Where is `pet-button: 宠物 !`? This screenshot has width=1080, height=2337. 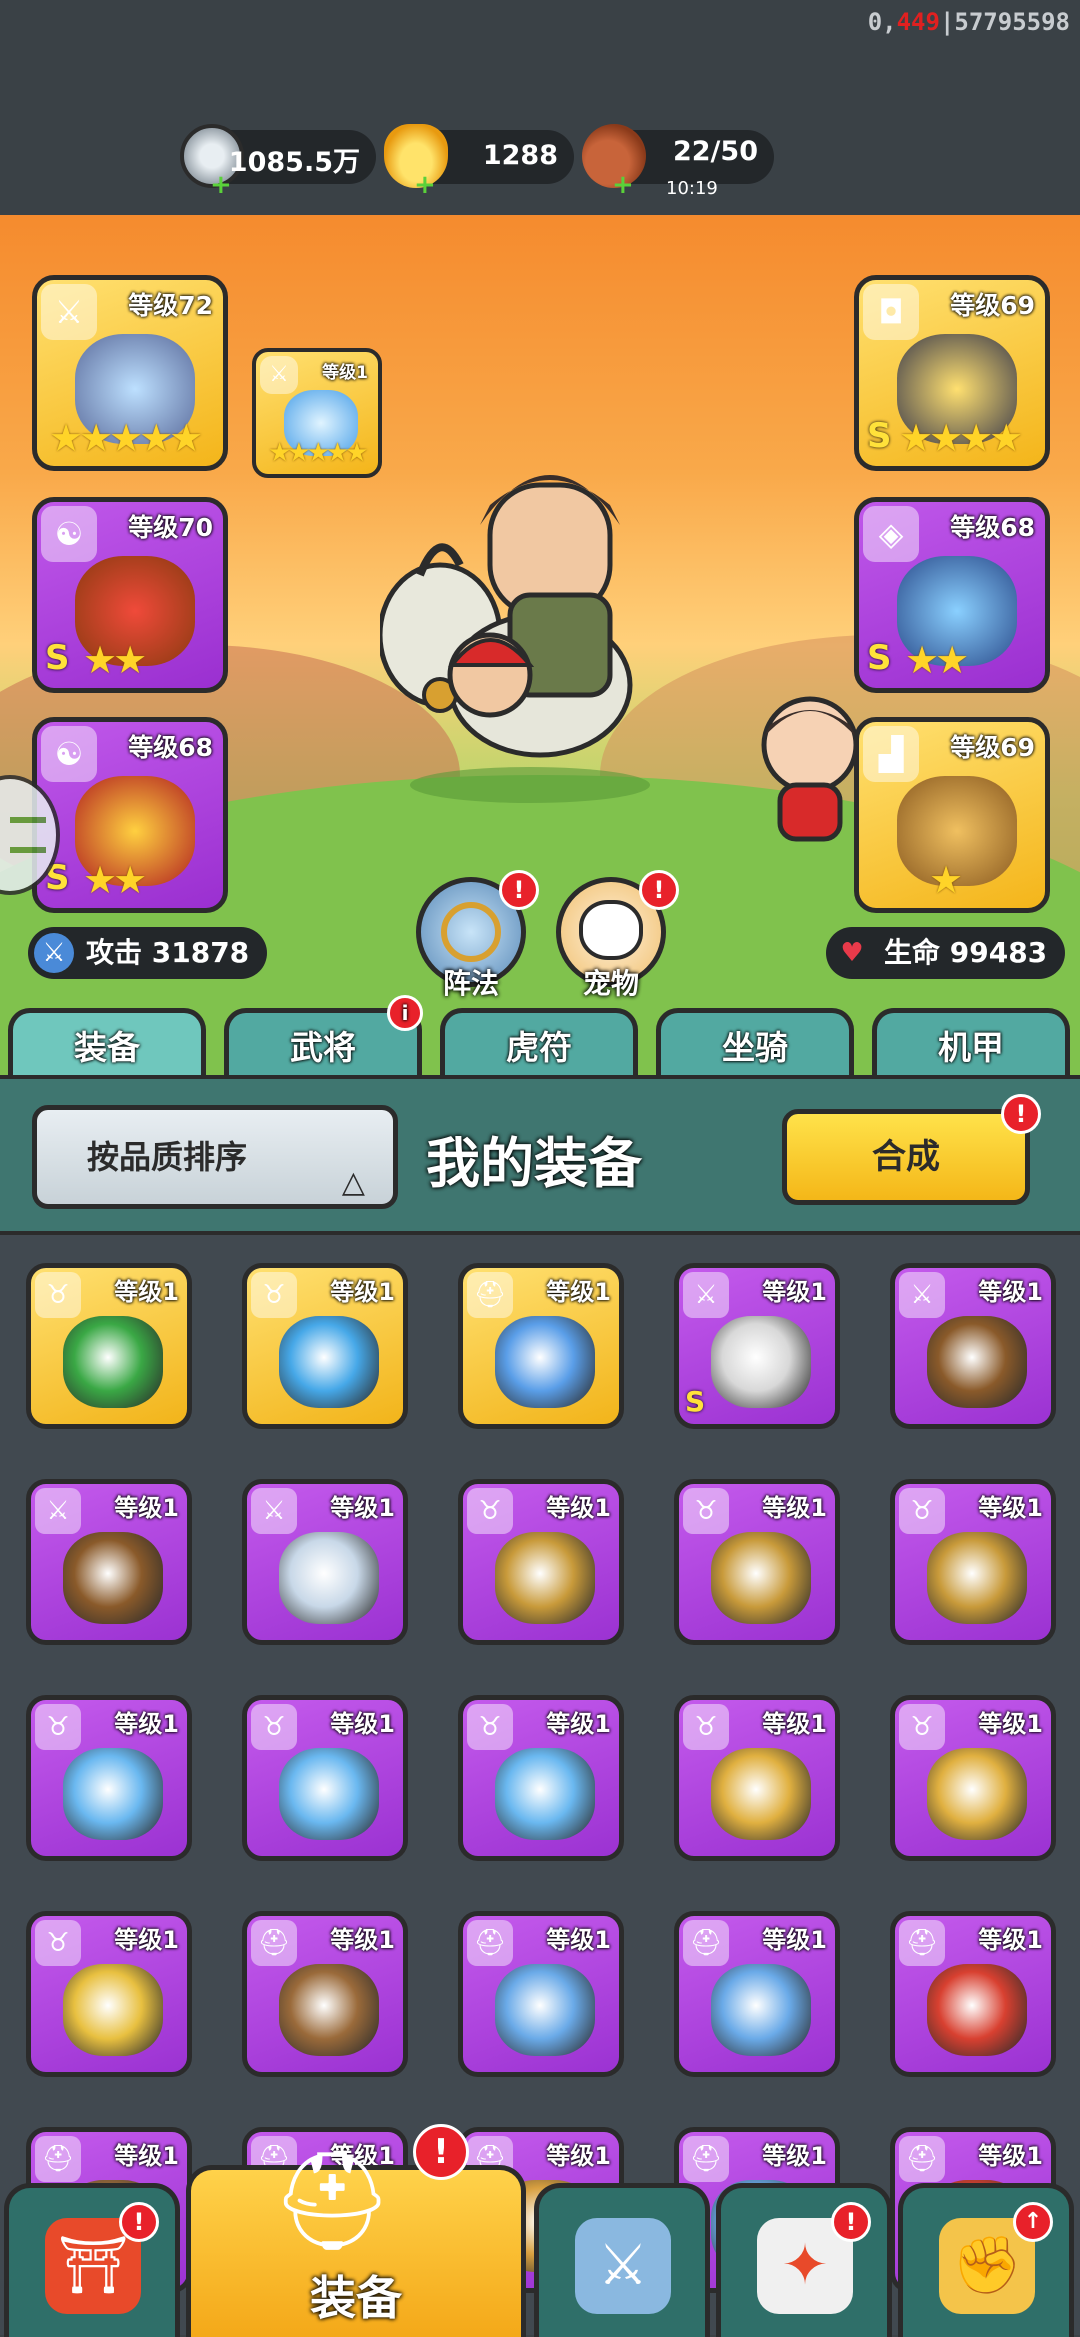 pet-button: 宠物 ! is located at coordinates (617, 935).